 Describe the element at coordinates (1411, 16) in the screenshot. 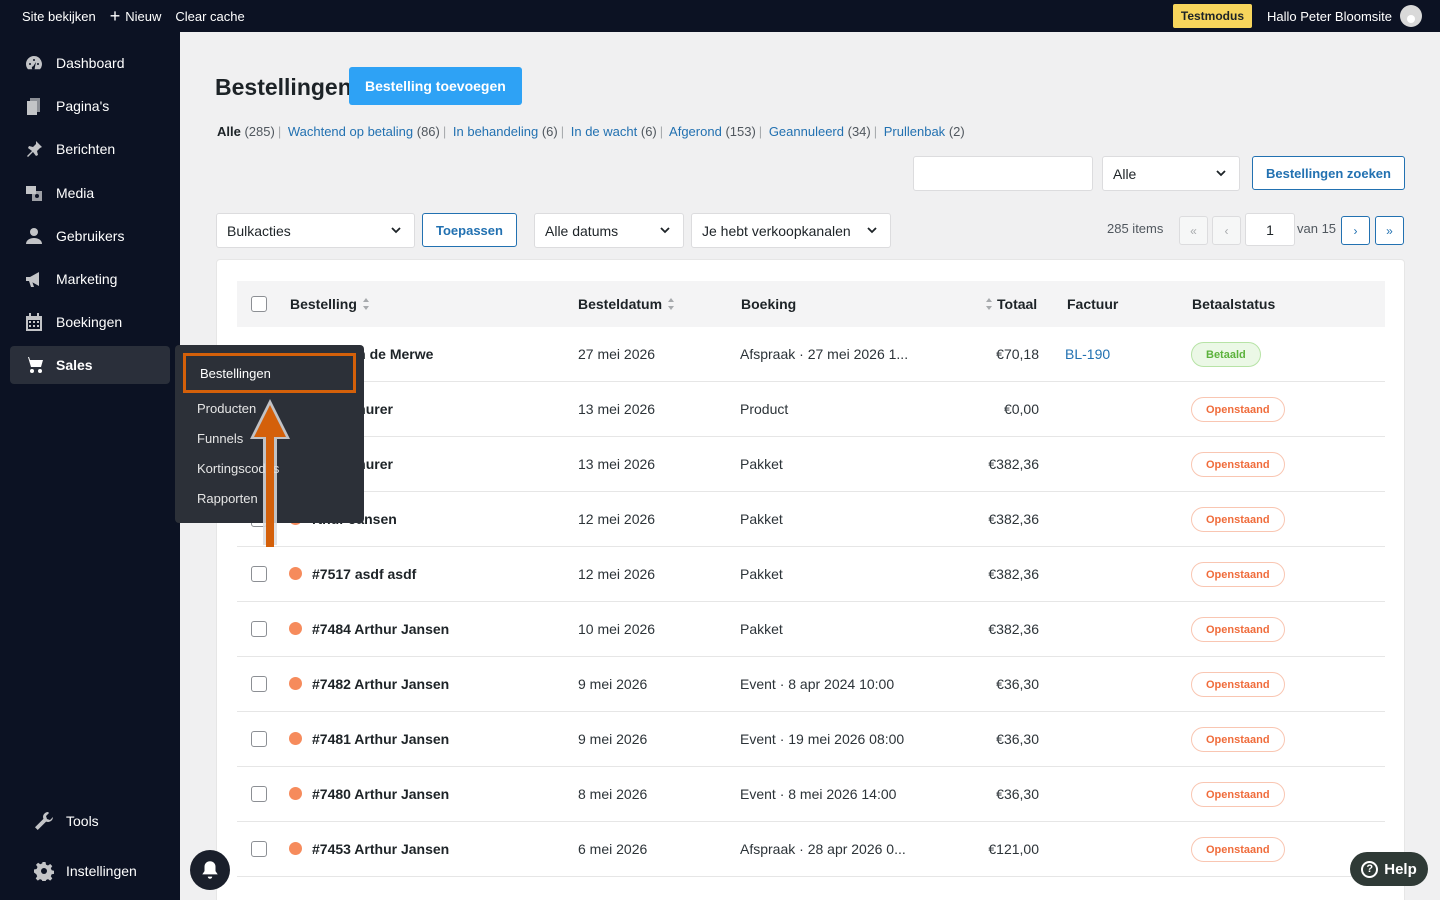

I see `avatar` at that location.